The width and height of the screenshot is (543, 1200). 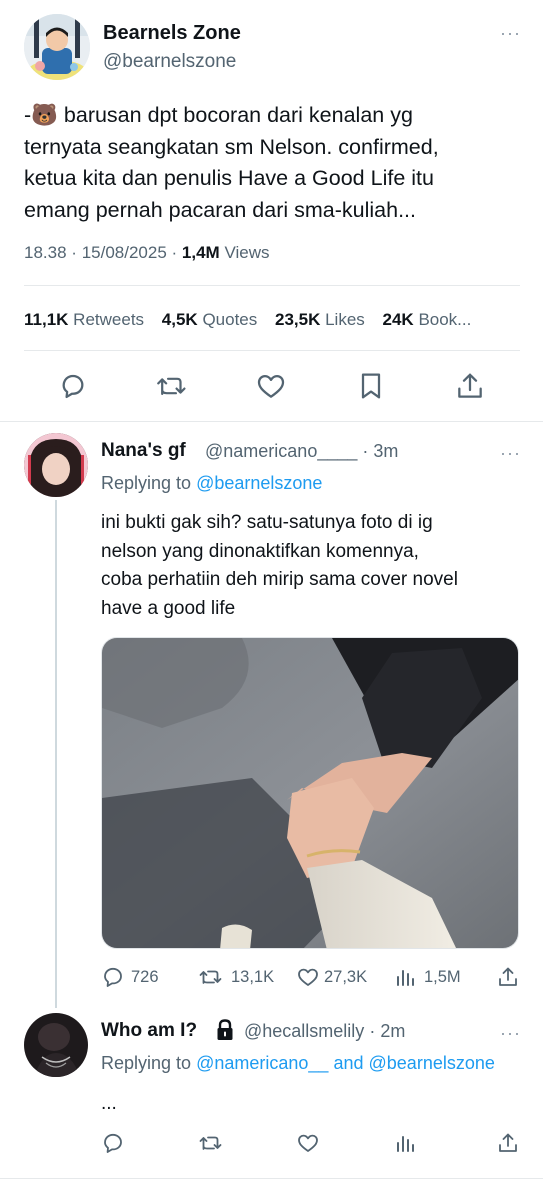 What do you see at coordinates (386, 451) in the screenshot?
I see `reply-time: 3m` at bounding box center [386, 451].